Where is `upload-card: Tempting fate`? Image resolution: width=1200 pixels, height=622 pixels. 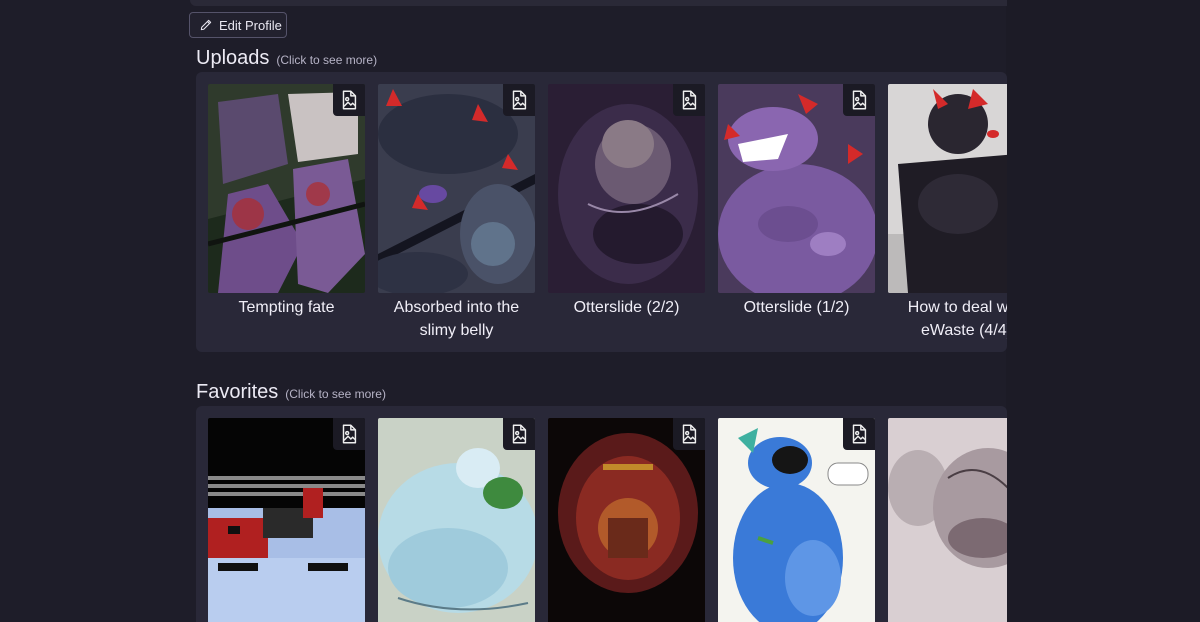 upload-card: Tempting fate is located at coordinates (286, 201).